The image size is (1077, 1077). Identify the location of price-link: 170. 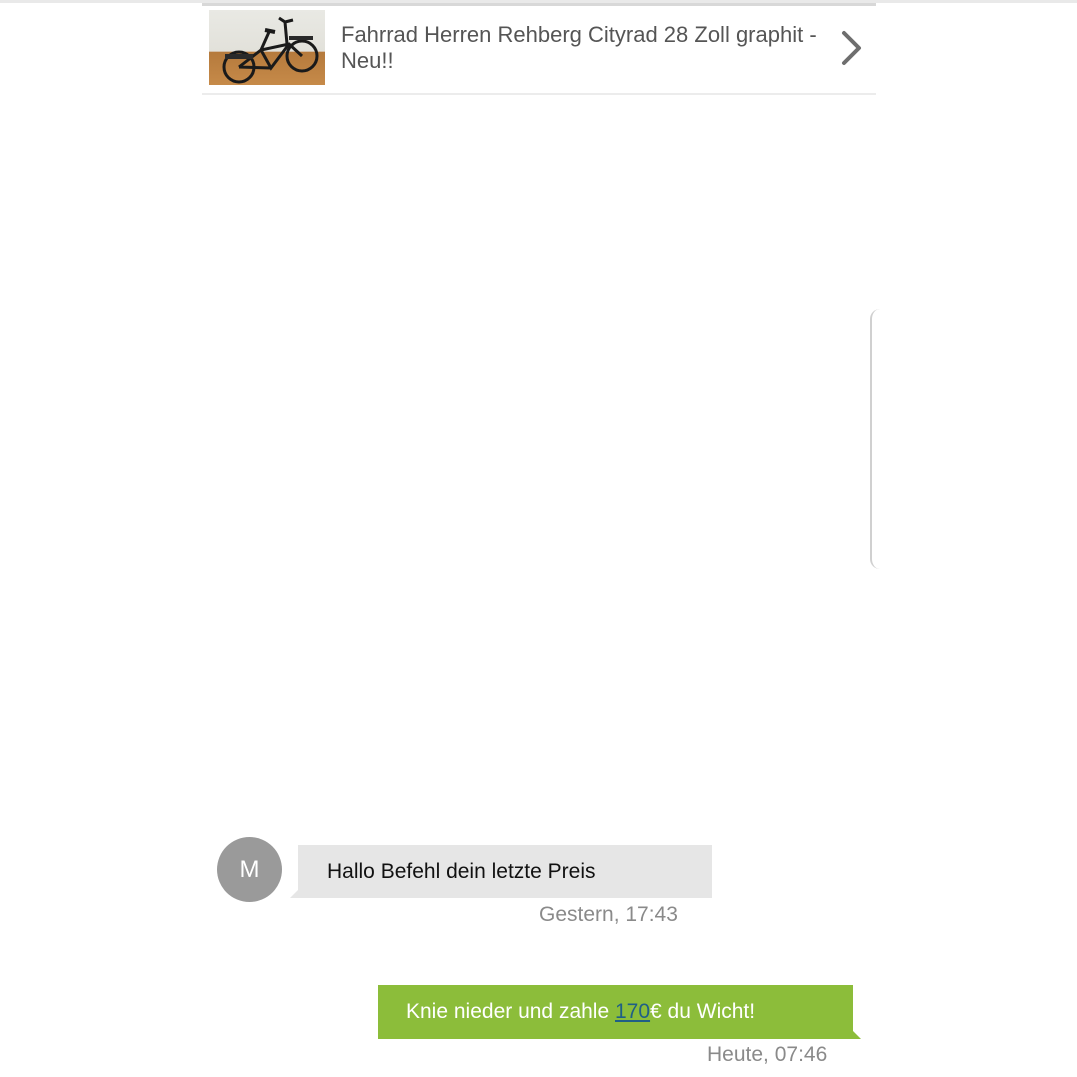
(632, 1011).